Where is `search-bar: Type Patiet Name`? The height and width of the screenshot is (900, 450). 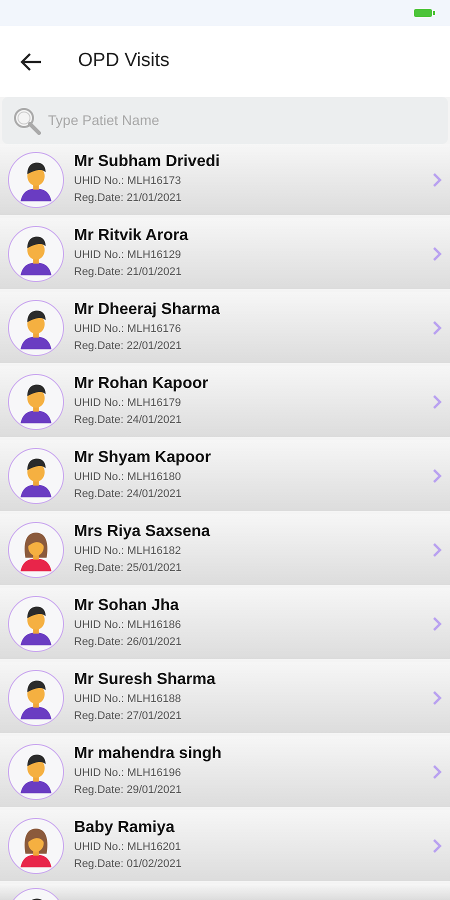 search-bar: Type Patiet Name is located at coordinates (225, 120).